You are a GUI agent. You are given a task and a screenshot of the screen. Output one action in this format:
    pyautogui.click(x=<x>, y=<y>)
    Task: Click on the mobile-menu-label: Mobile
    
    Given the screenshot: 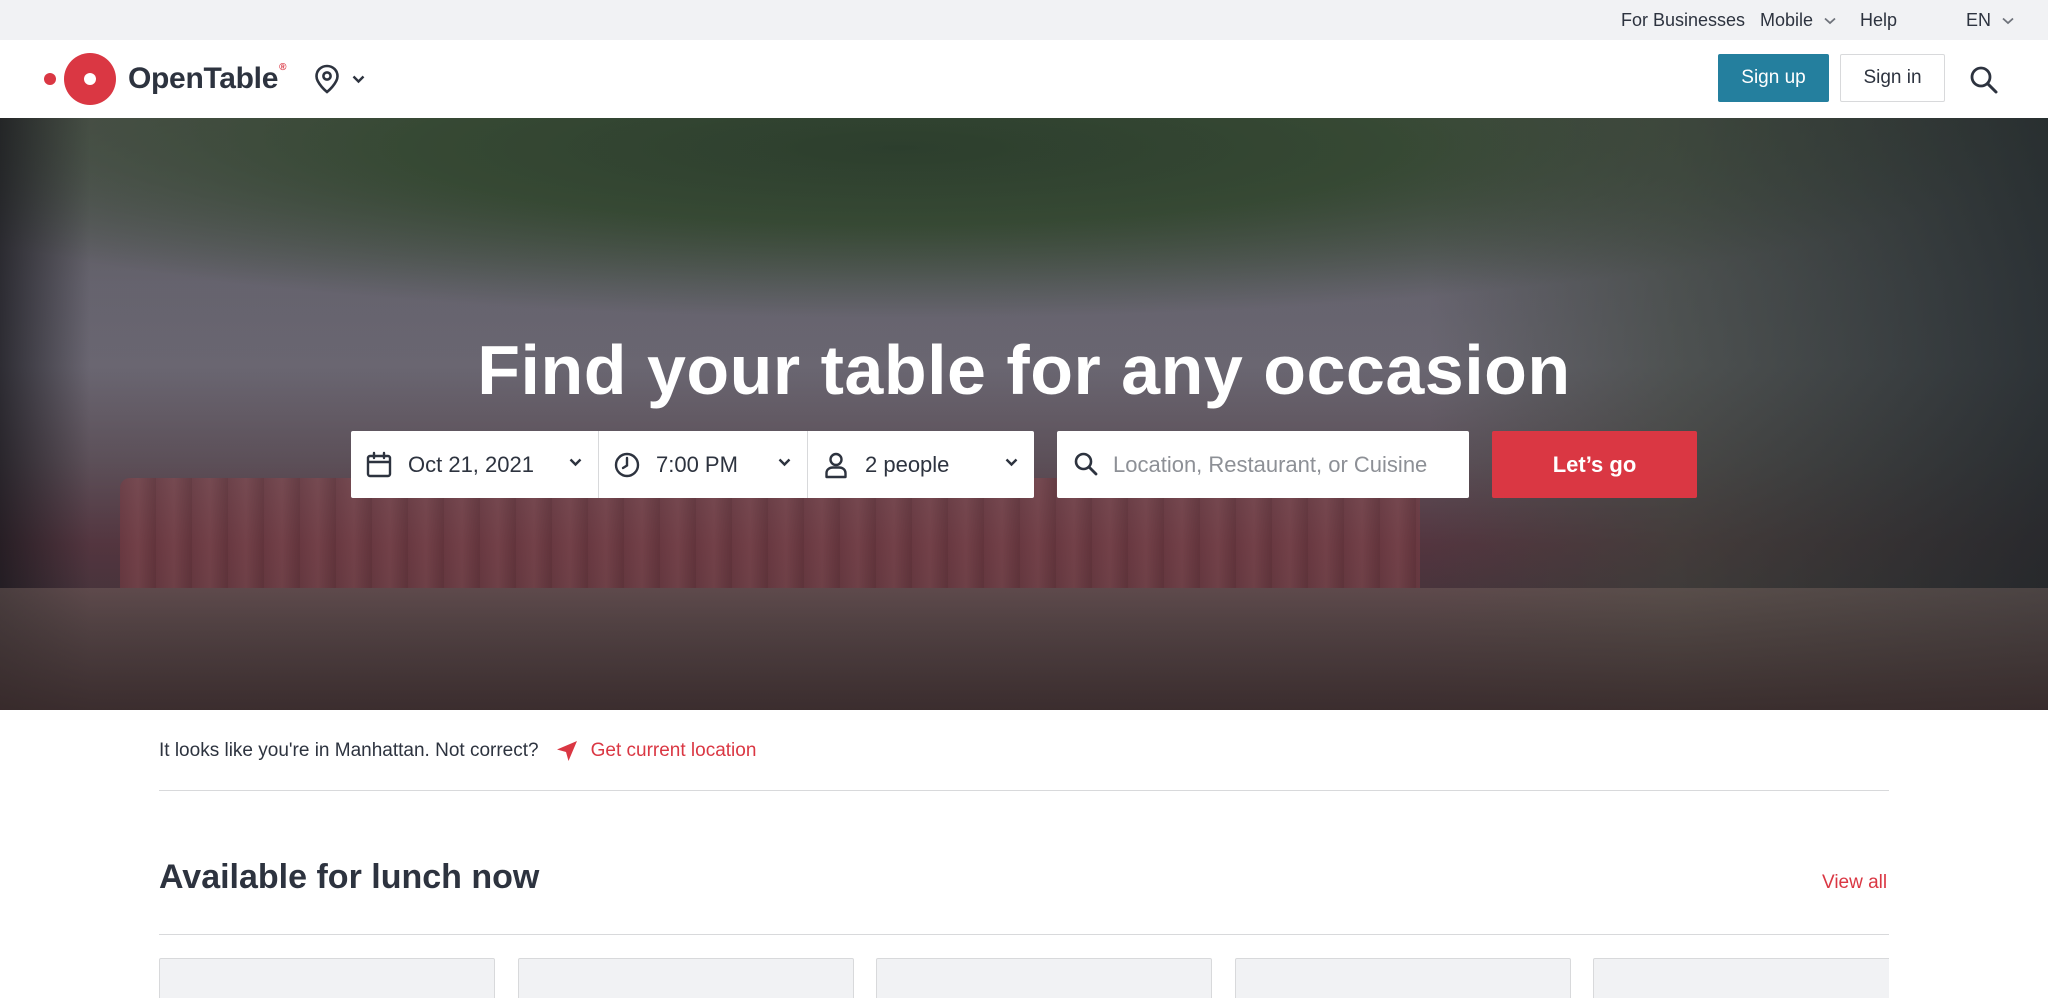 What is the action you would take?
    pyautogui.click(x=1787, y=20)
    